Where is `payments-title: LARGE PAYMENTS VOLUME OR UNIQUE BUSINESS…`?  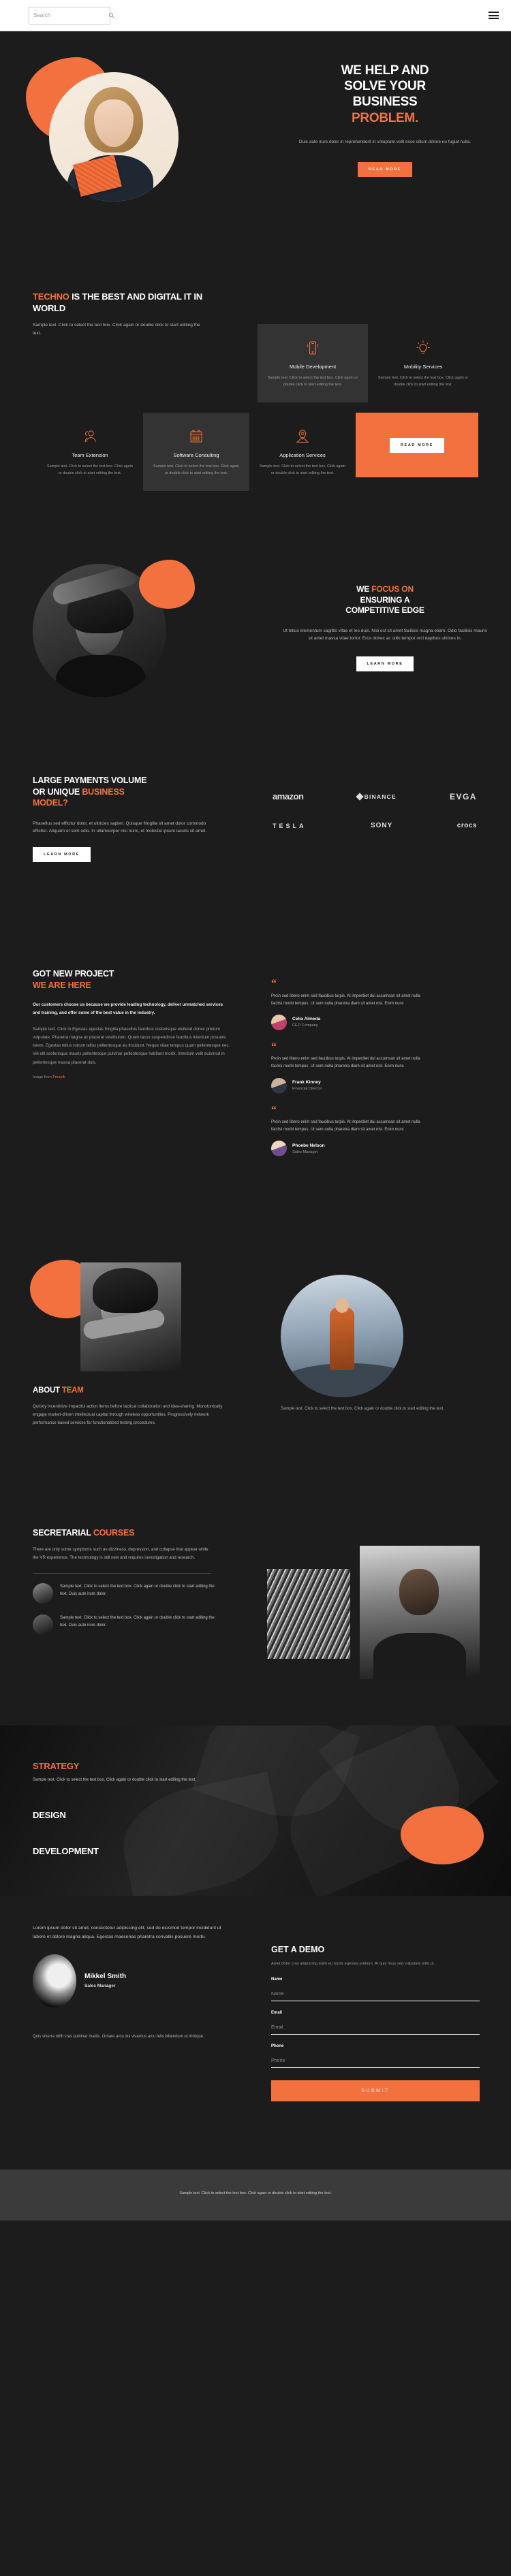 payments-title: LARGE PAYMENTS VOLUME OR UNIQUE BUSINESS… is located at coordinates (128, 792).